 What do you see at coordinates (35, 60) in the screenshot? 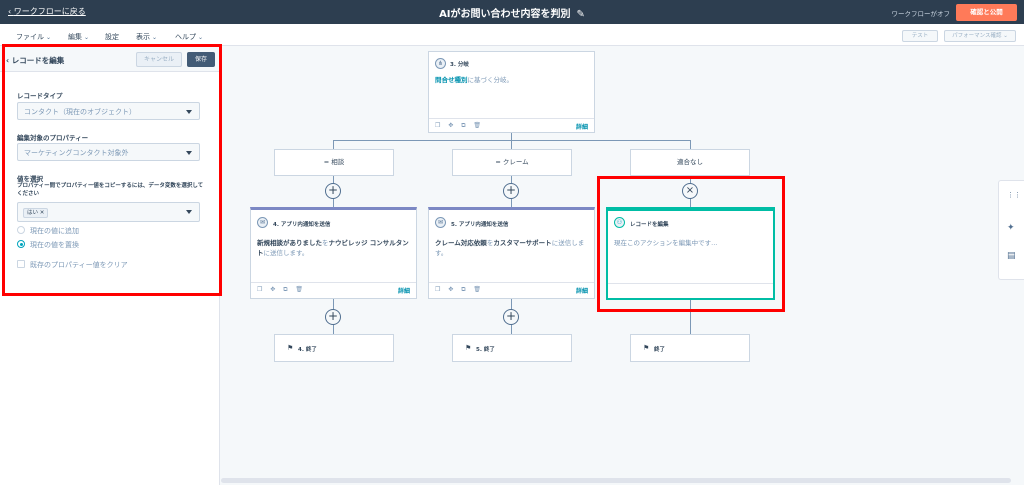
I see `panel-title: ‹ レコードを編集` at bounding box center [35, 60].